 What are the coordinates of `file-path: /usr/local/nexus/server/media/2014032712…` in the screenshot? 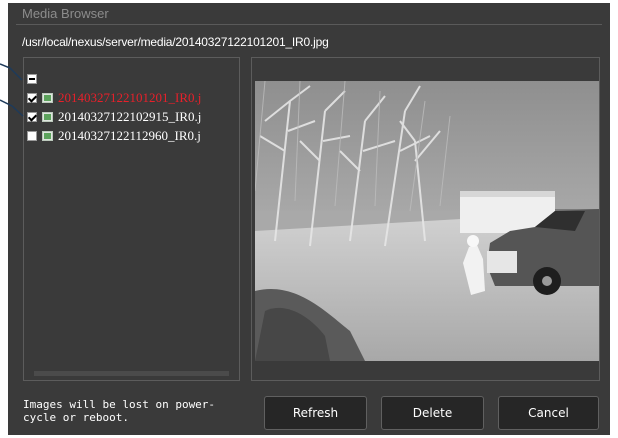 It's located at (175, 42).